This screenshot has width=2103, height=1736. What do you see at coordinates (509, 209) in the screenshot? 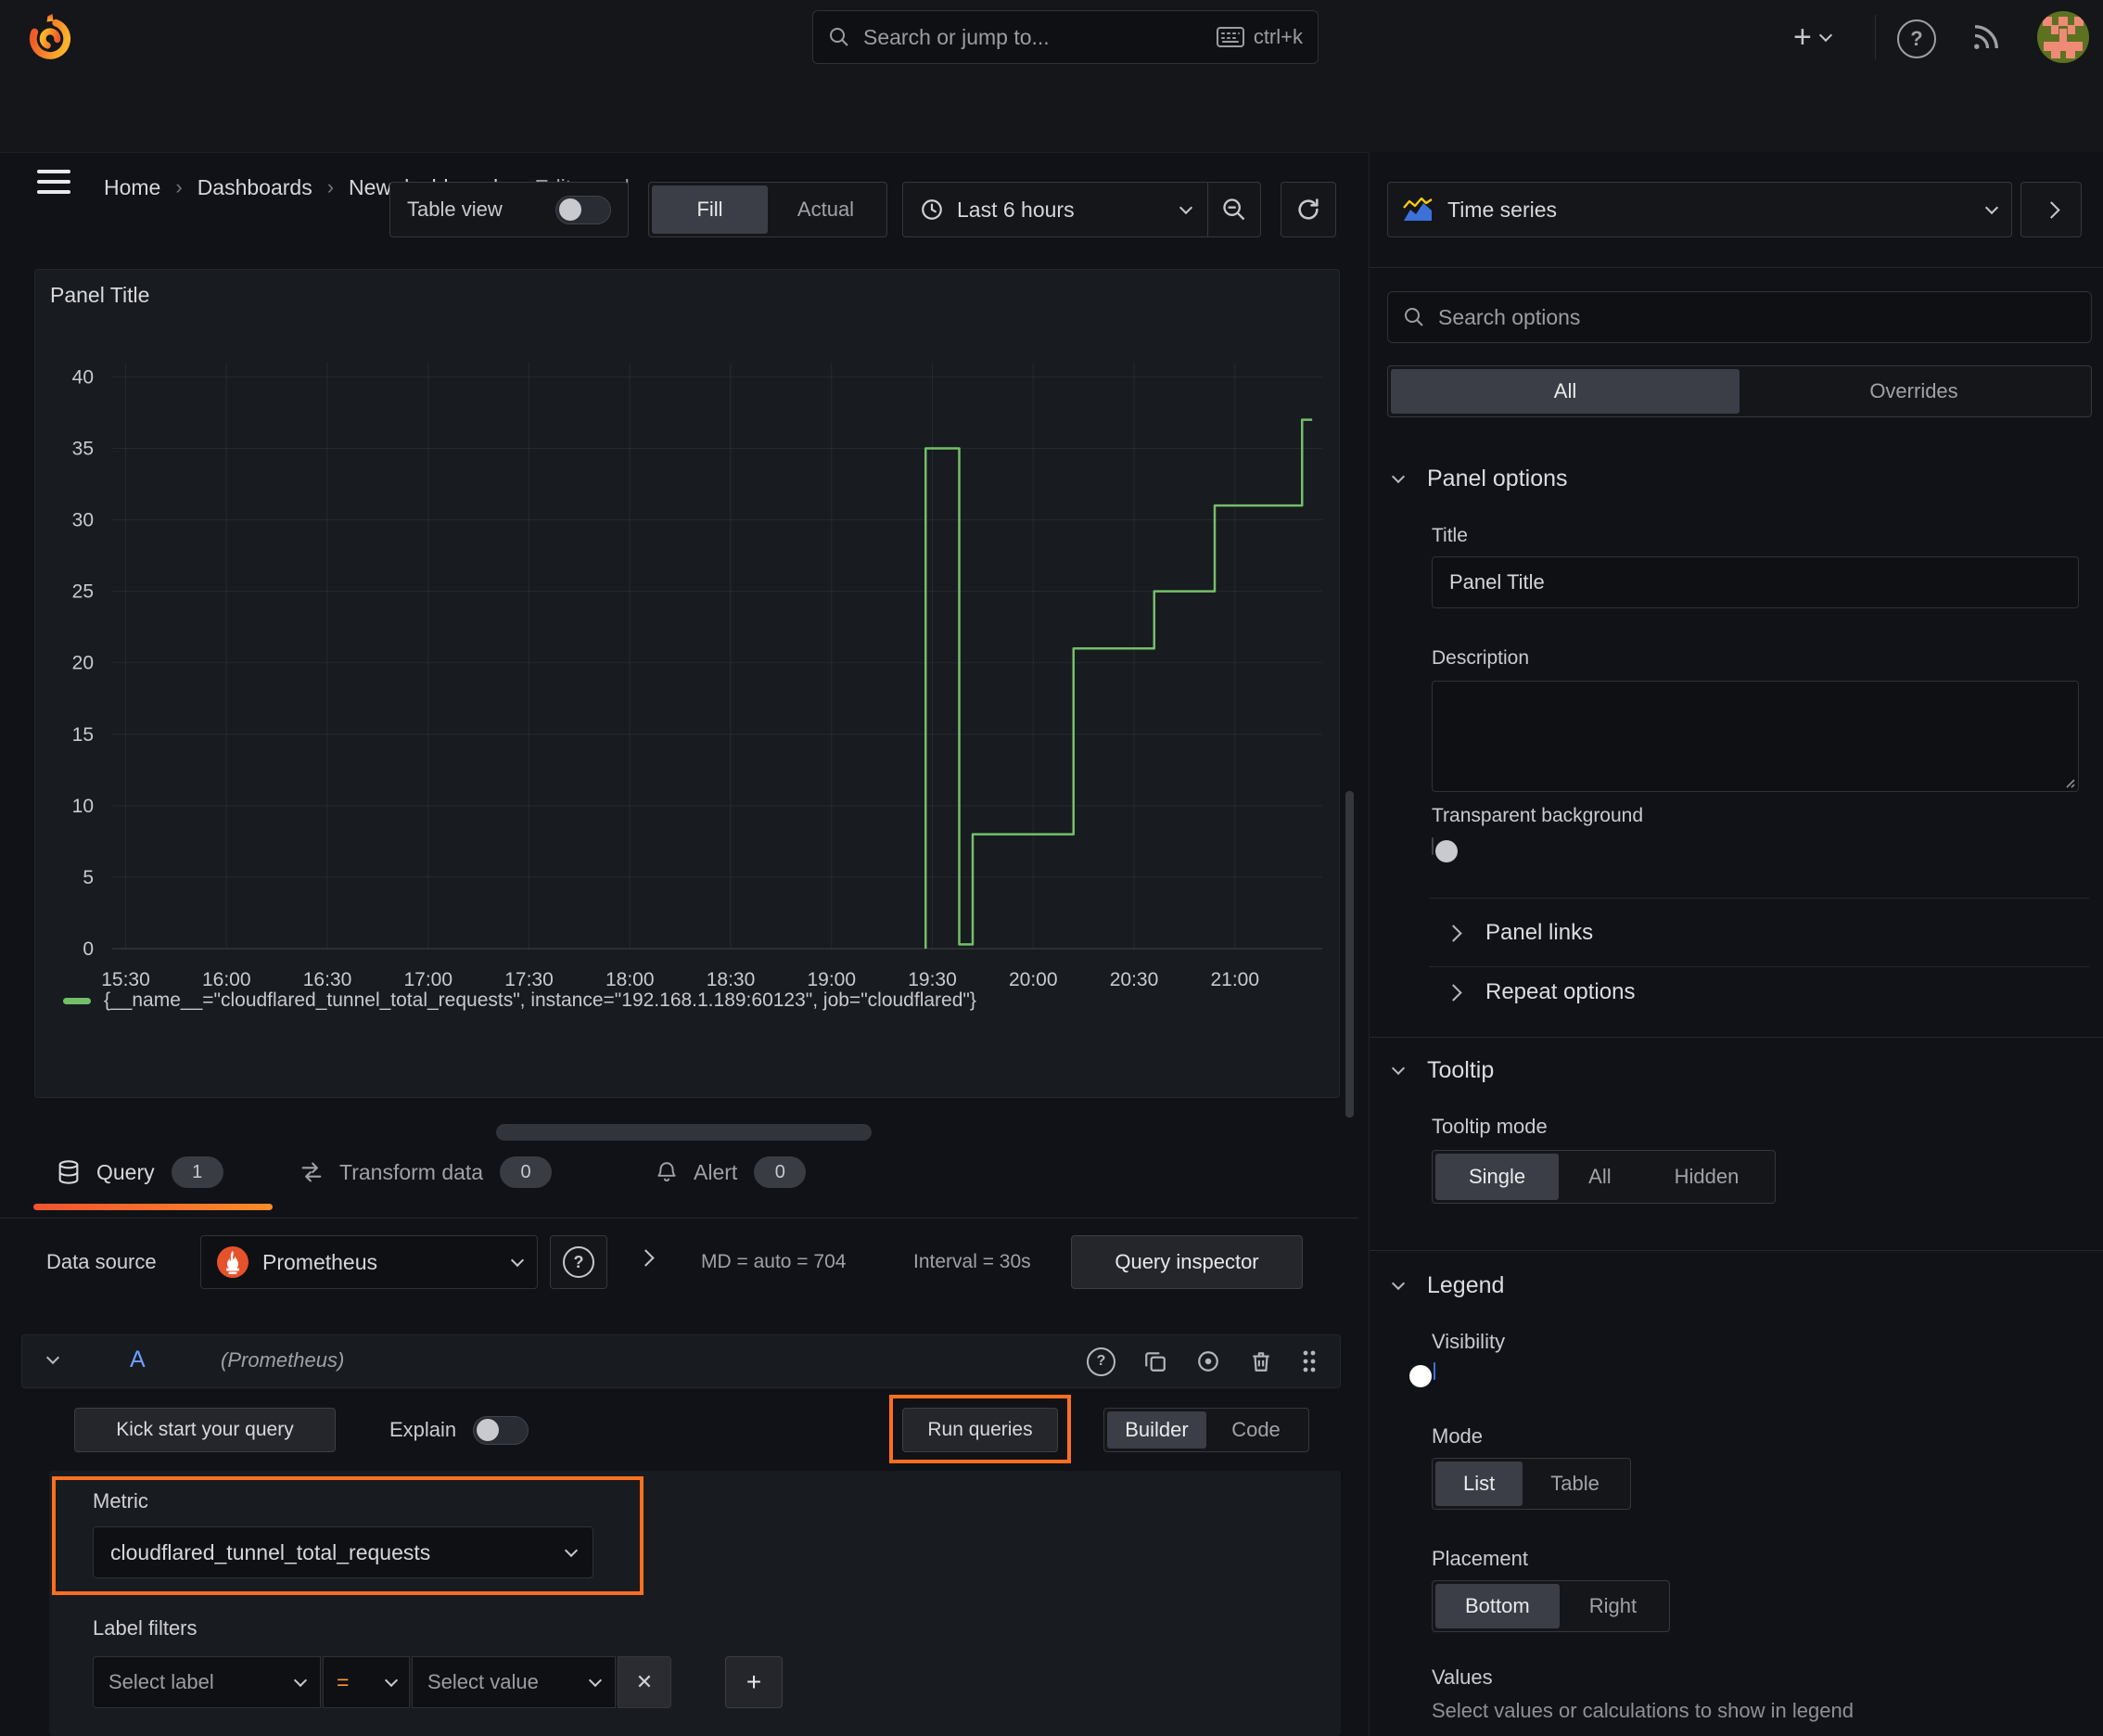
I see `table-view-control: Table view` at bounding box center [509, 209].